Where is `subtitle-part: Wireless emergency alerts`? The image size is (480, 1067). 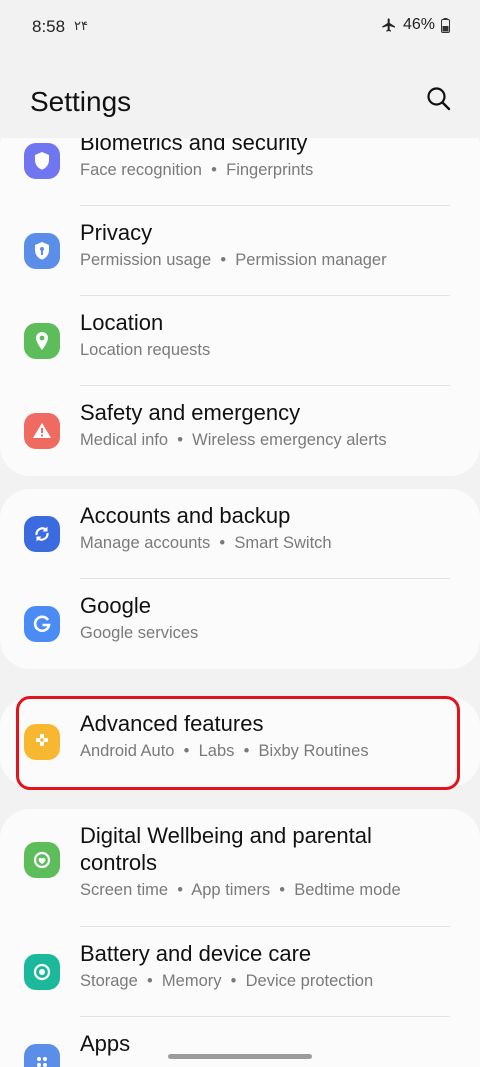 subtitle-part: Wireless emergency alerts is located at coordinates (289, 440).